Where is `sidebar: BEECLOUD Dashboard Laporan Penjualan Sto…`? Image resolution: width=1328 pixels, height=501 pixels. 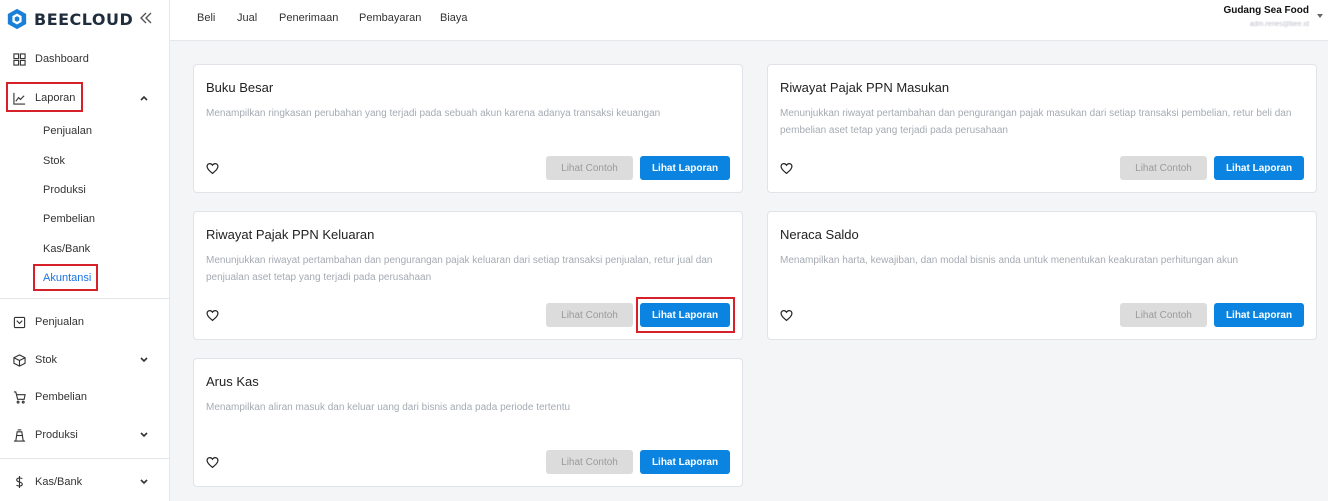
sidebar: BEECLOUD Dashboard Laporan Penjualan Sto… is located at coordinates (85, 250).